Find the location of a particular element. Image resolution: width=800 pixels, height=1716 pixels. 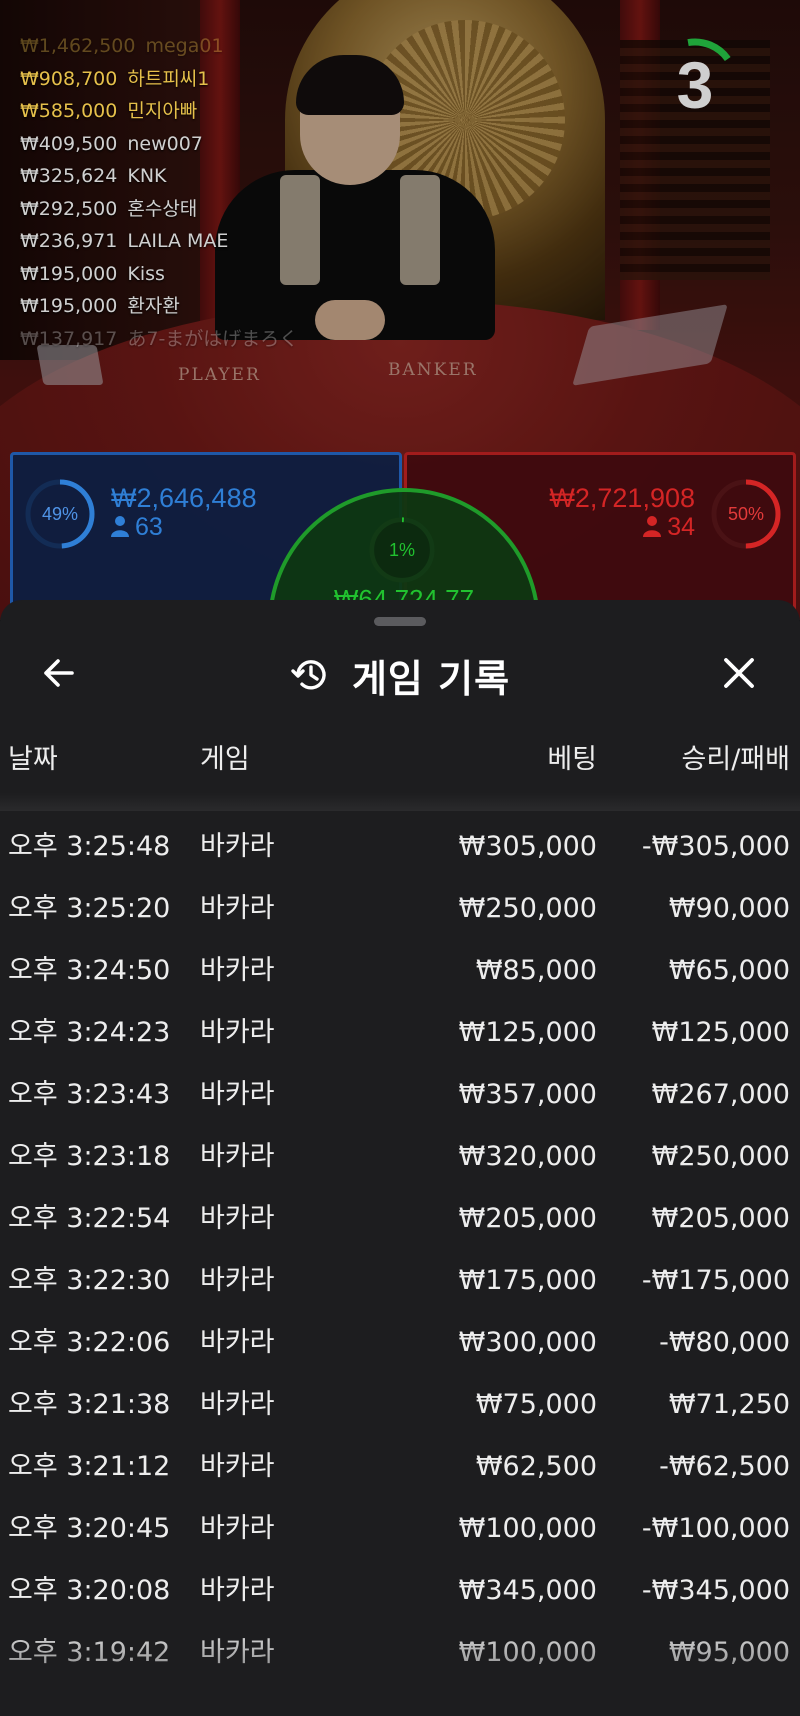

row-result: -₩175,000 is located at coordinates (715, 1280).